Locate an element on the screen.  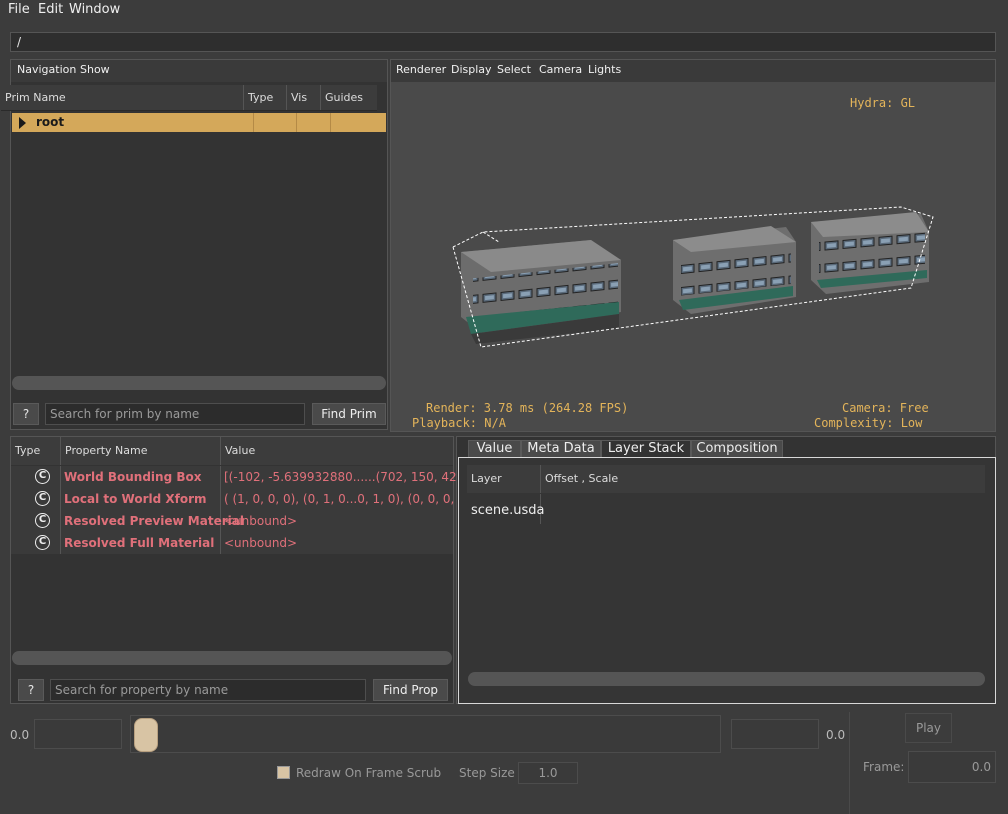
menu-window: Window is located at coordinates (94, 9).